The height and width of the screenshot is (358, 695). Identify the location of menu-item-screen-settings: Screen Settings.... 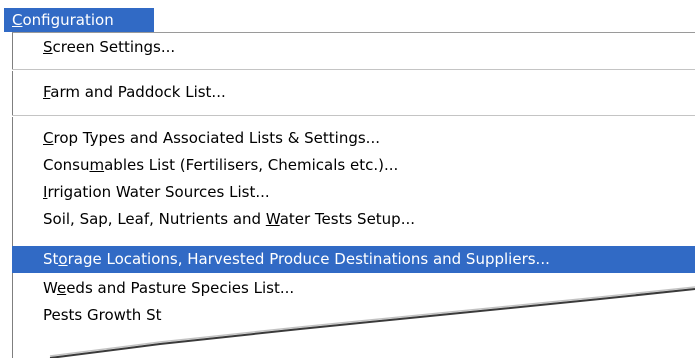
(353, 47).